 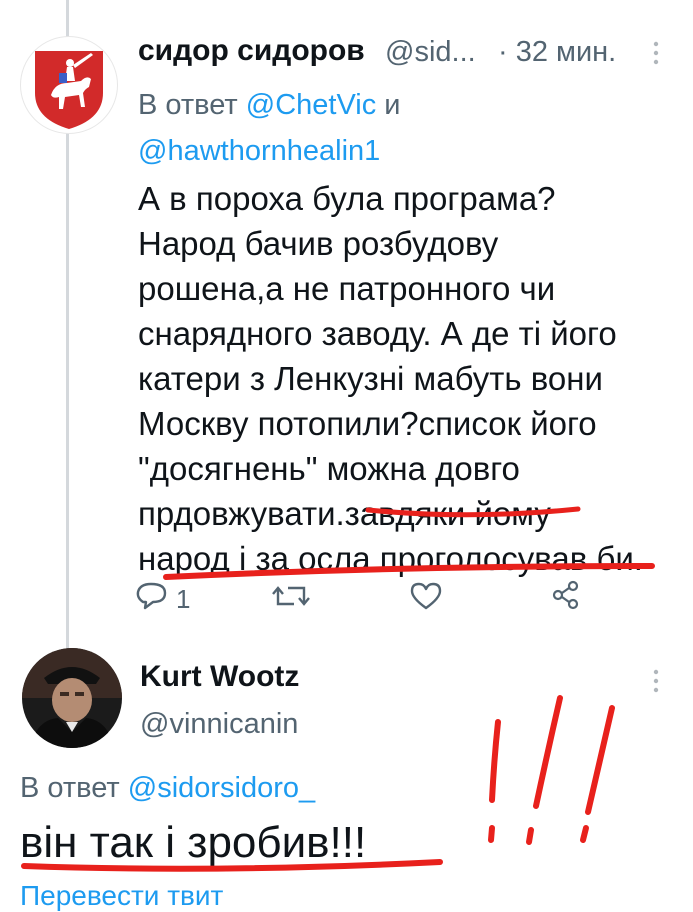 I want to click on reply-icon, so click(x=151, y=596).